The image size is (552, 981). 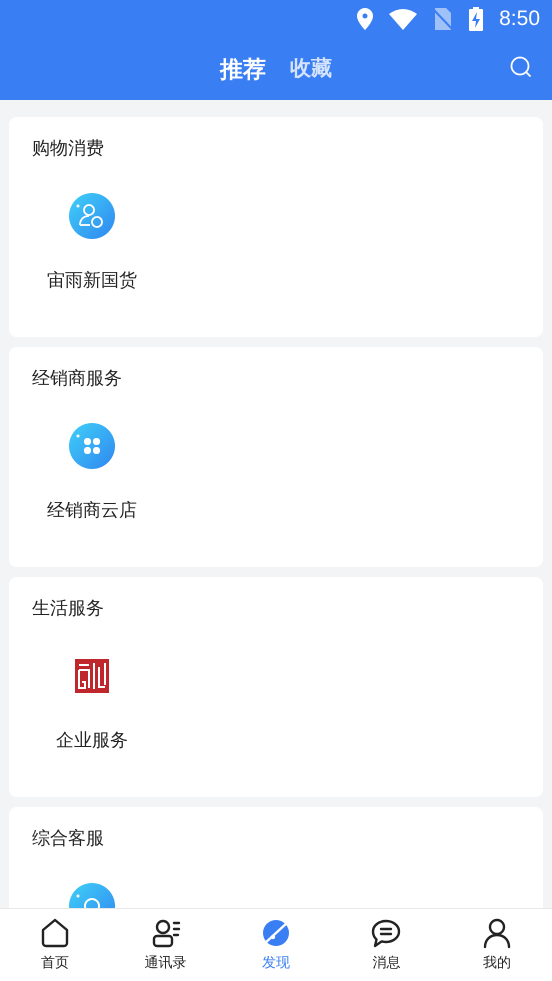 I want to click on battery-charging-icon, so click(x=476, y=19).